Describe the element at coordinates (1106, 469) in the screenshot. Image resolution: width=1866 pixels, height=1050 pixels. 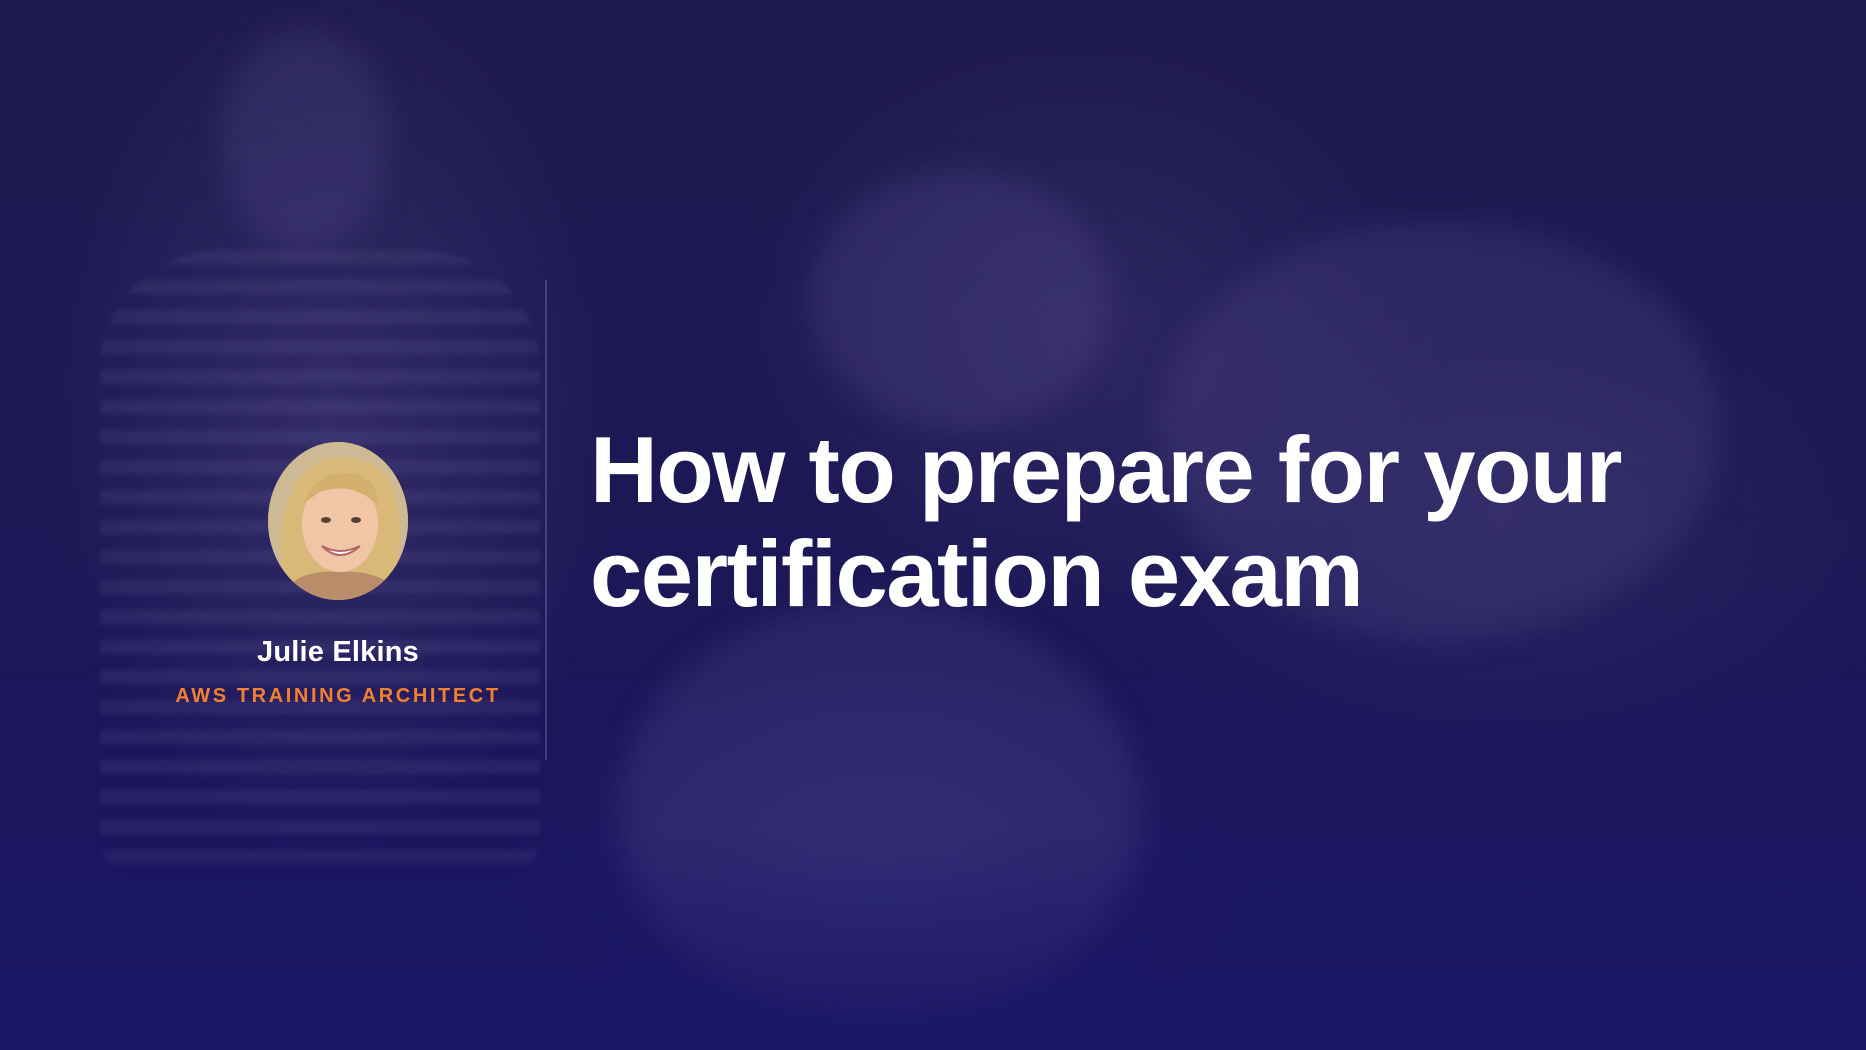
I see `slide-title-line-1: How to prepare for your` at that location.